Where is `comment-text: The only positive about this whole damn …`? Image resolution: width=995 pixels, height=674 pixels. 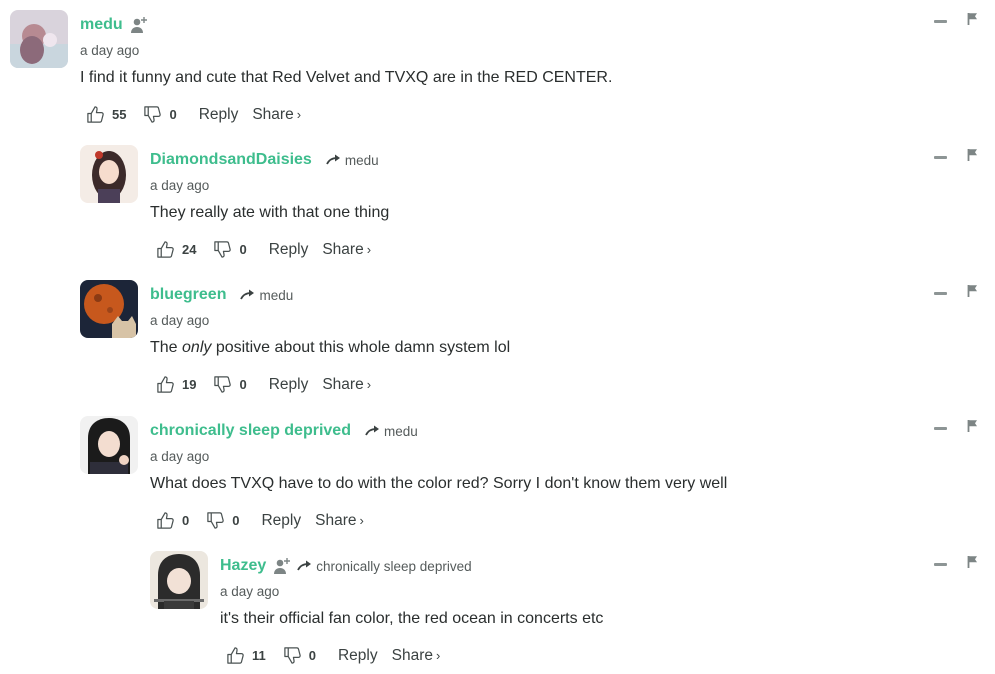 comment-text: The only positive about this whole damn … is located at coordinates (330, 347).